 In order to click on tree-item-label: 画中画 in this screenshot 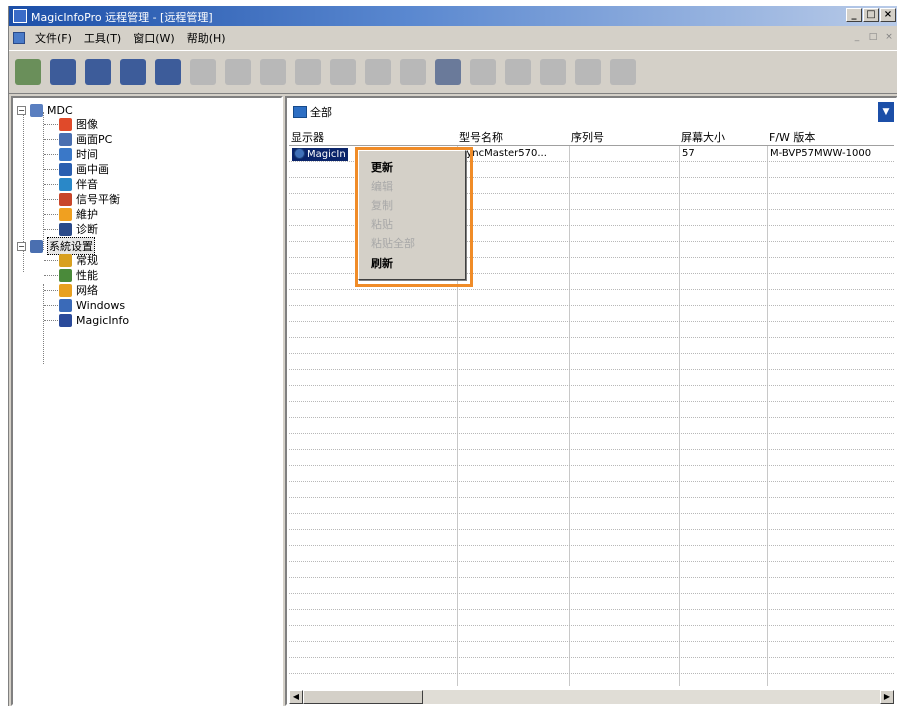, I will do `click(92, 169)`.